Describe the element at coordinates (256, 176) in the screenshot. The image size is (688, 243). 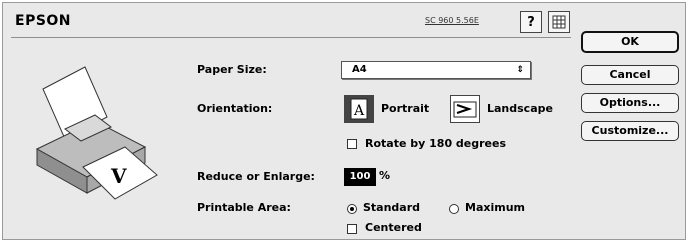
I see `reduce-enlarge-label: Reduce or Enlarge:` at that location.